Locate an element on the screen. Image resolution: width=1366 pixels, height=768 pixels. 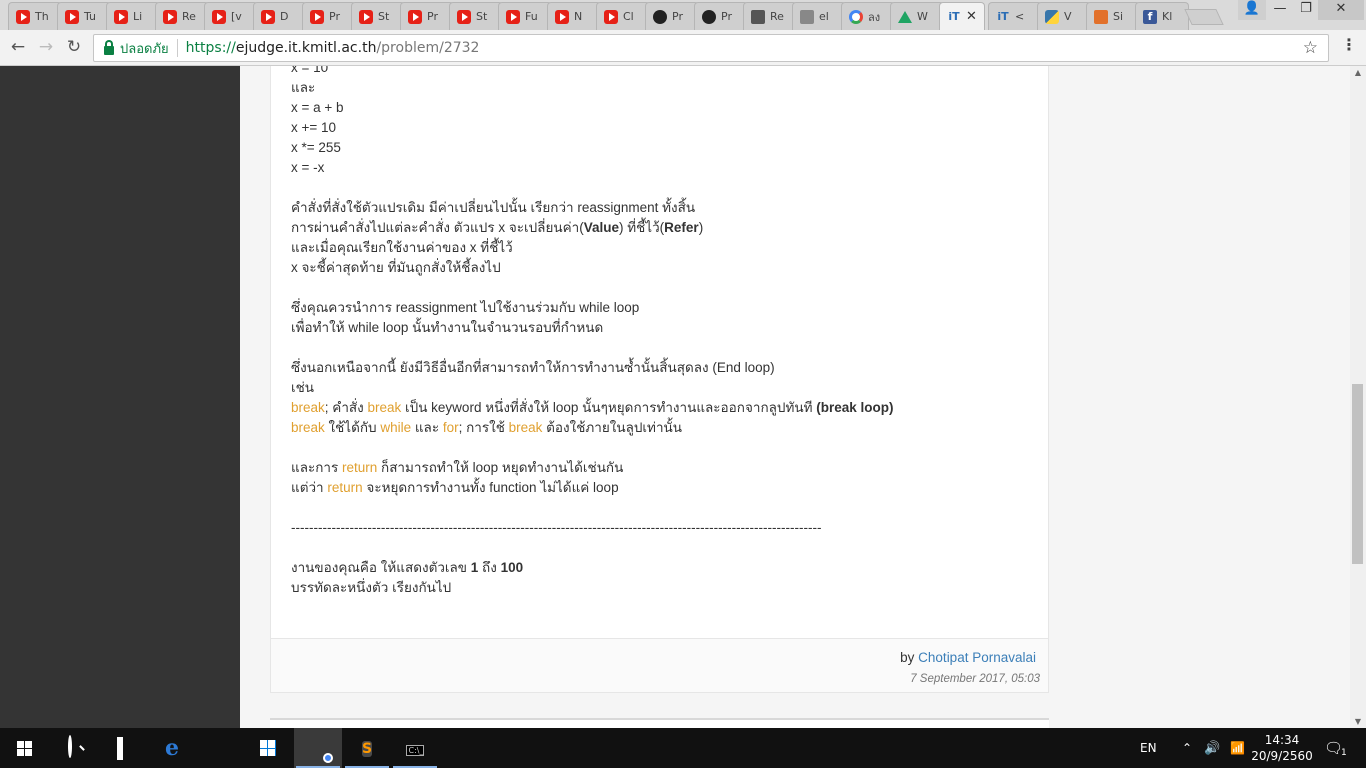
bookmark-star-icon: ☆ is located at coordinates (1310, 48).